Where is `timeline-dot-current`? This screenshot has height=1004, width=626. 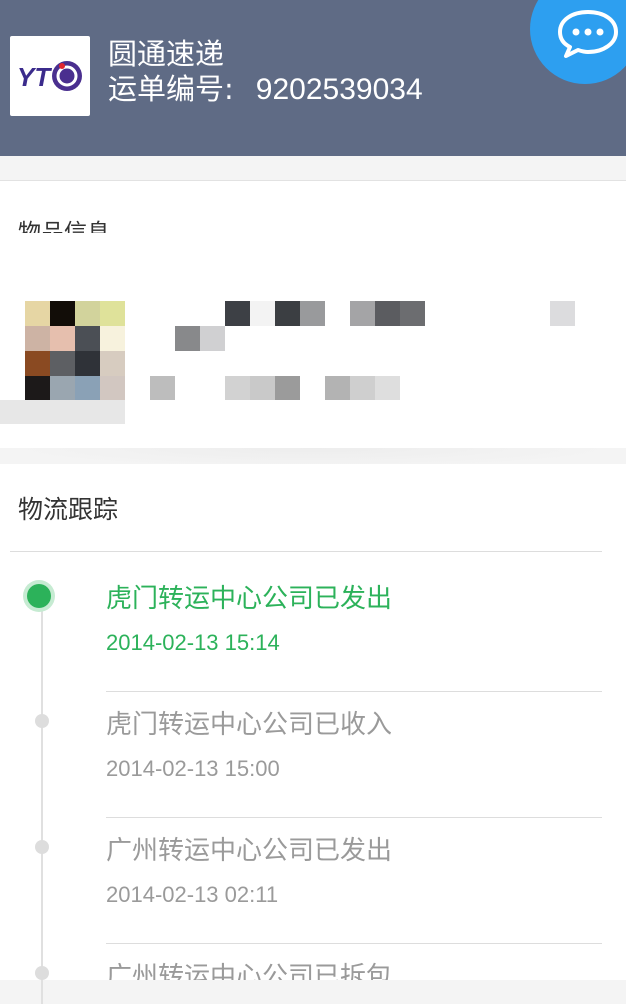 timeline-dot-current is located at coordinates (39, 596).